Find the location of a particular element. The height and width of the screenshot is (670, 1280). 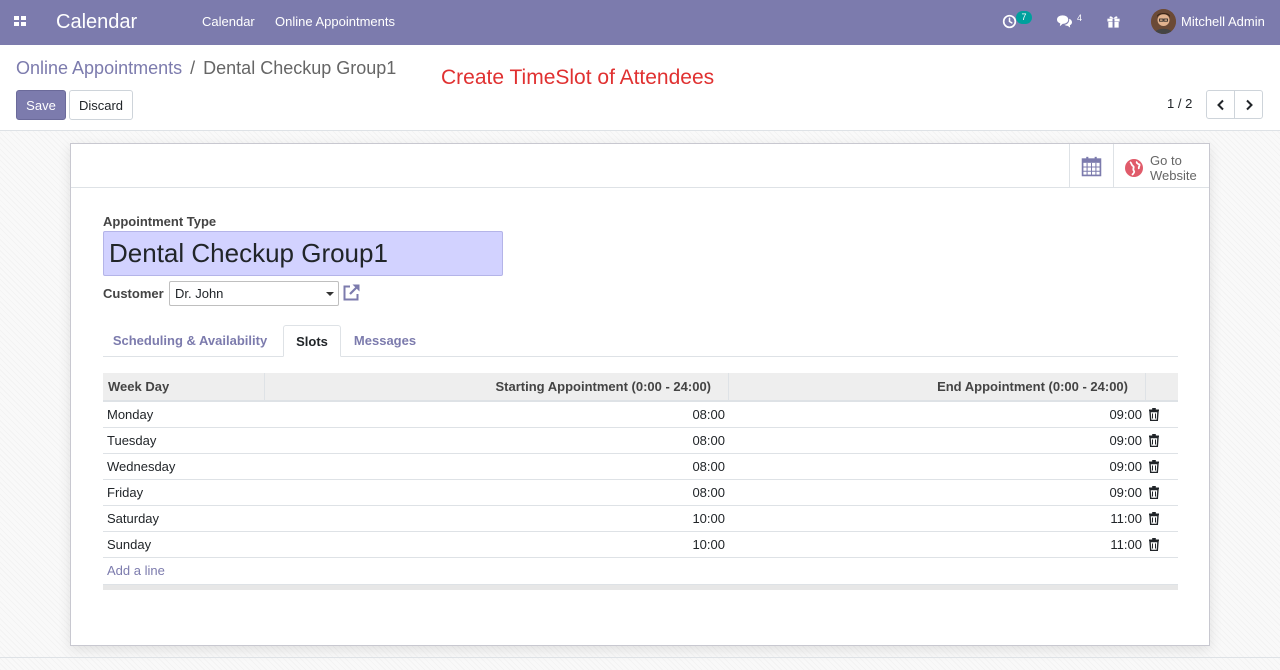

tab-messages: Messages is located at coordinates (385, 341).